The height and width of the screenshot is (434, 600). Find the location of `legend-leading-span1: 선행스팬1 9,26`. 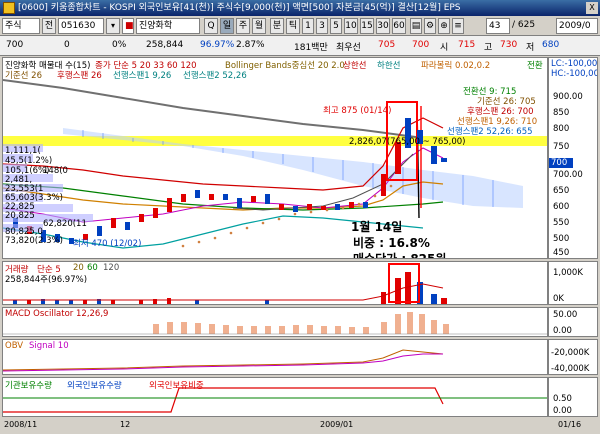

legend-leading-span1: 선행스팬1 9,26 is located at coordinates (142, 76).